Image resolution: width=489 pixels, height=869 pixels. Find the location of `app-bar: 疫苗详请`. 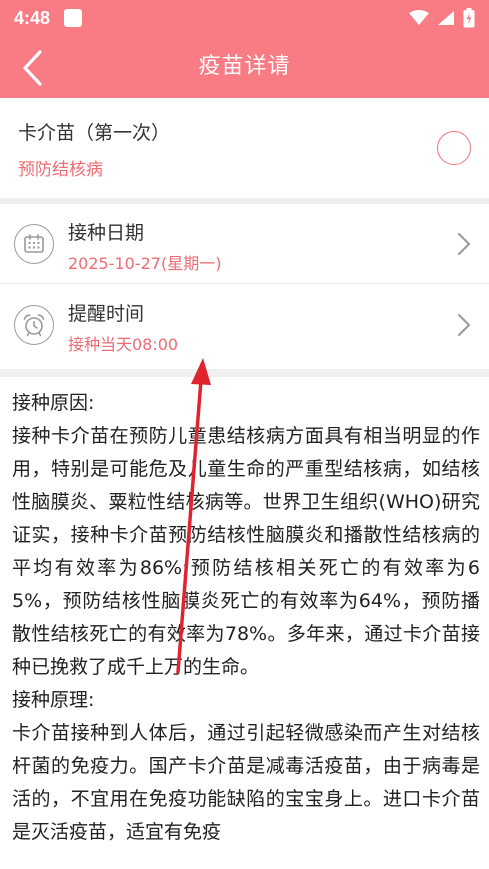

app-bar: 疫苗详请 is located at coordinates (244, 67).